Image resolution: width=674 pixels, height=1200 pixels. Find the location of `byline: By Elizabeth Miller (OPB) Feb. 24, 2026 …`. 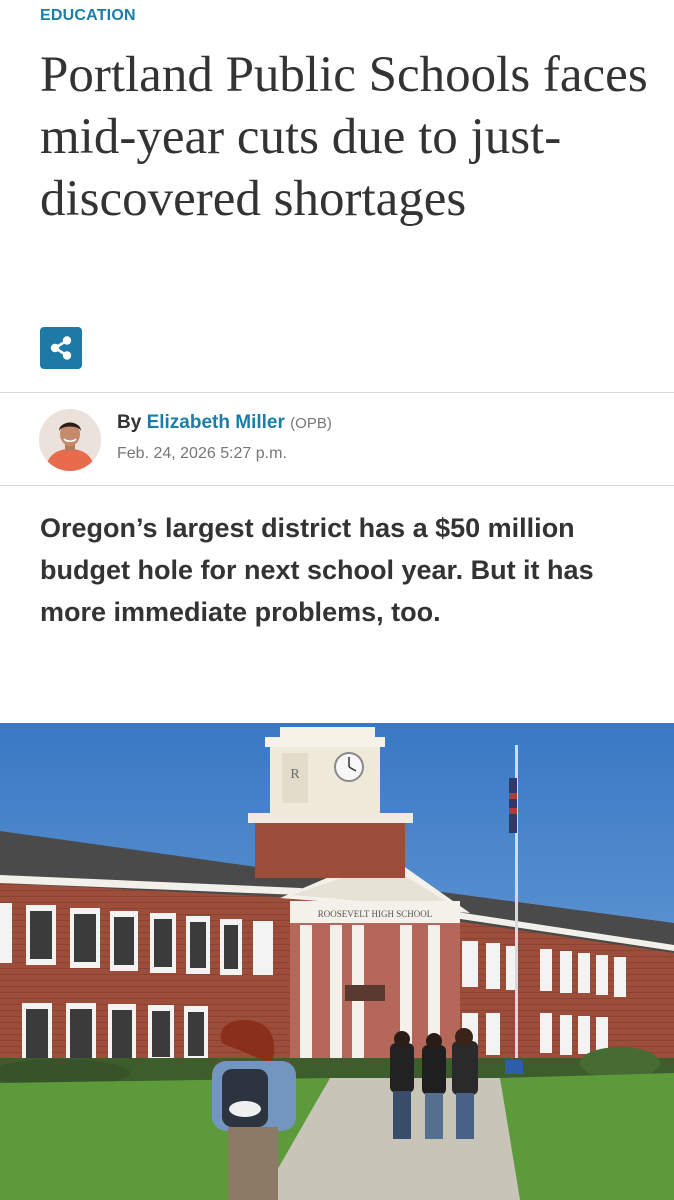

byline: By Elizabeth Miller (OPB) Feb. 24, 2026 … is located at coordinates (337, 439).